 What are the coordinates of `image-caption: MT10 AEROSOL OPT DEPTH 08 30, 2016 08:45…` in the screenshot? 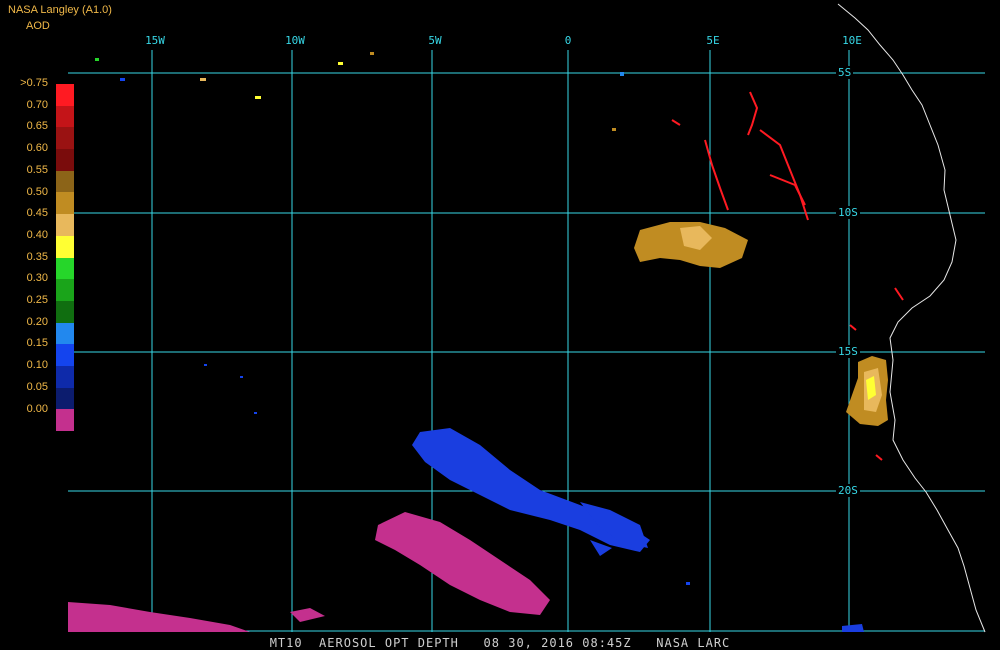 It's located at (500, 643).